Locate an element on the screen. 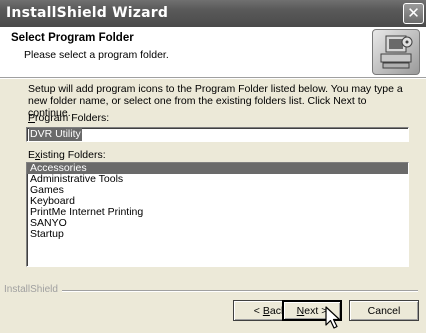 Image resolution: width=426 pixels, height=333 pixels. header-divider is located at coordinates (213, 78).